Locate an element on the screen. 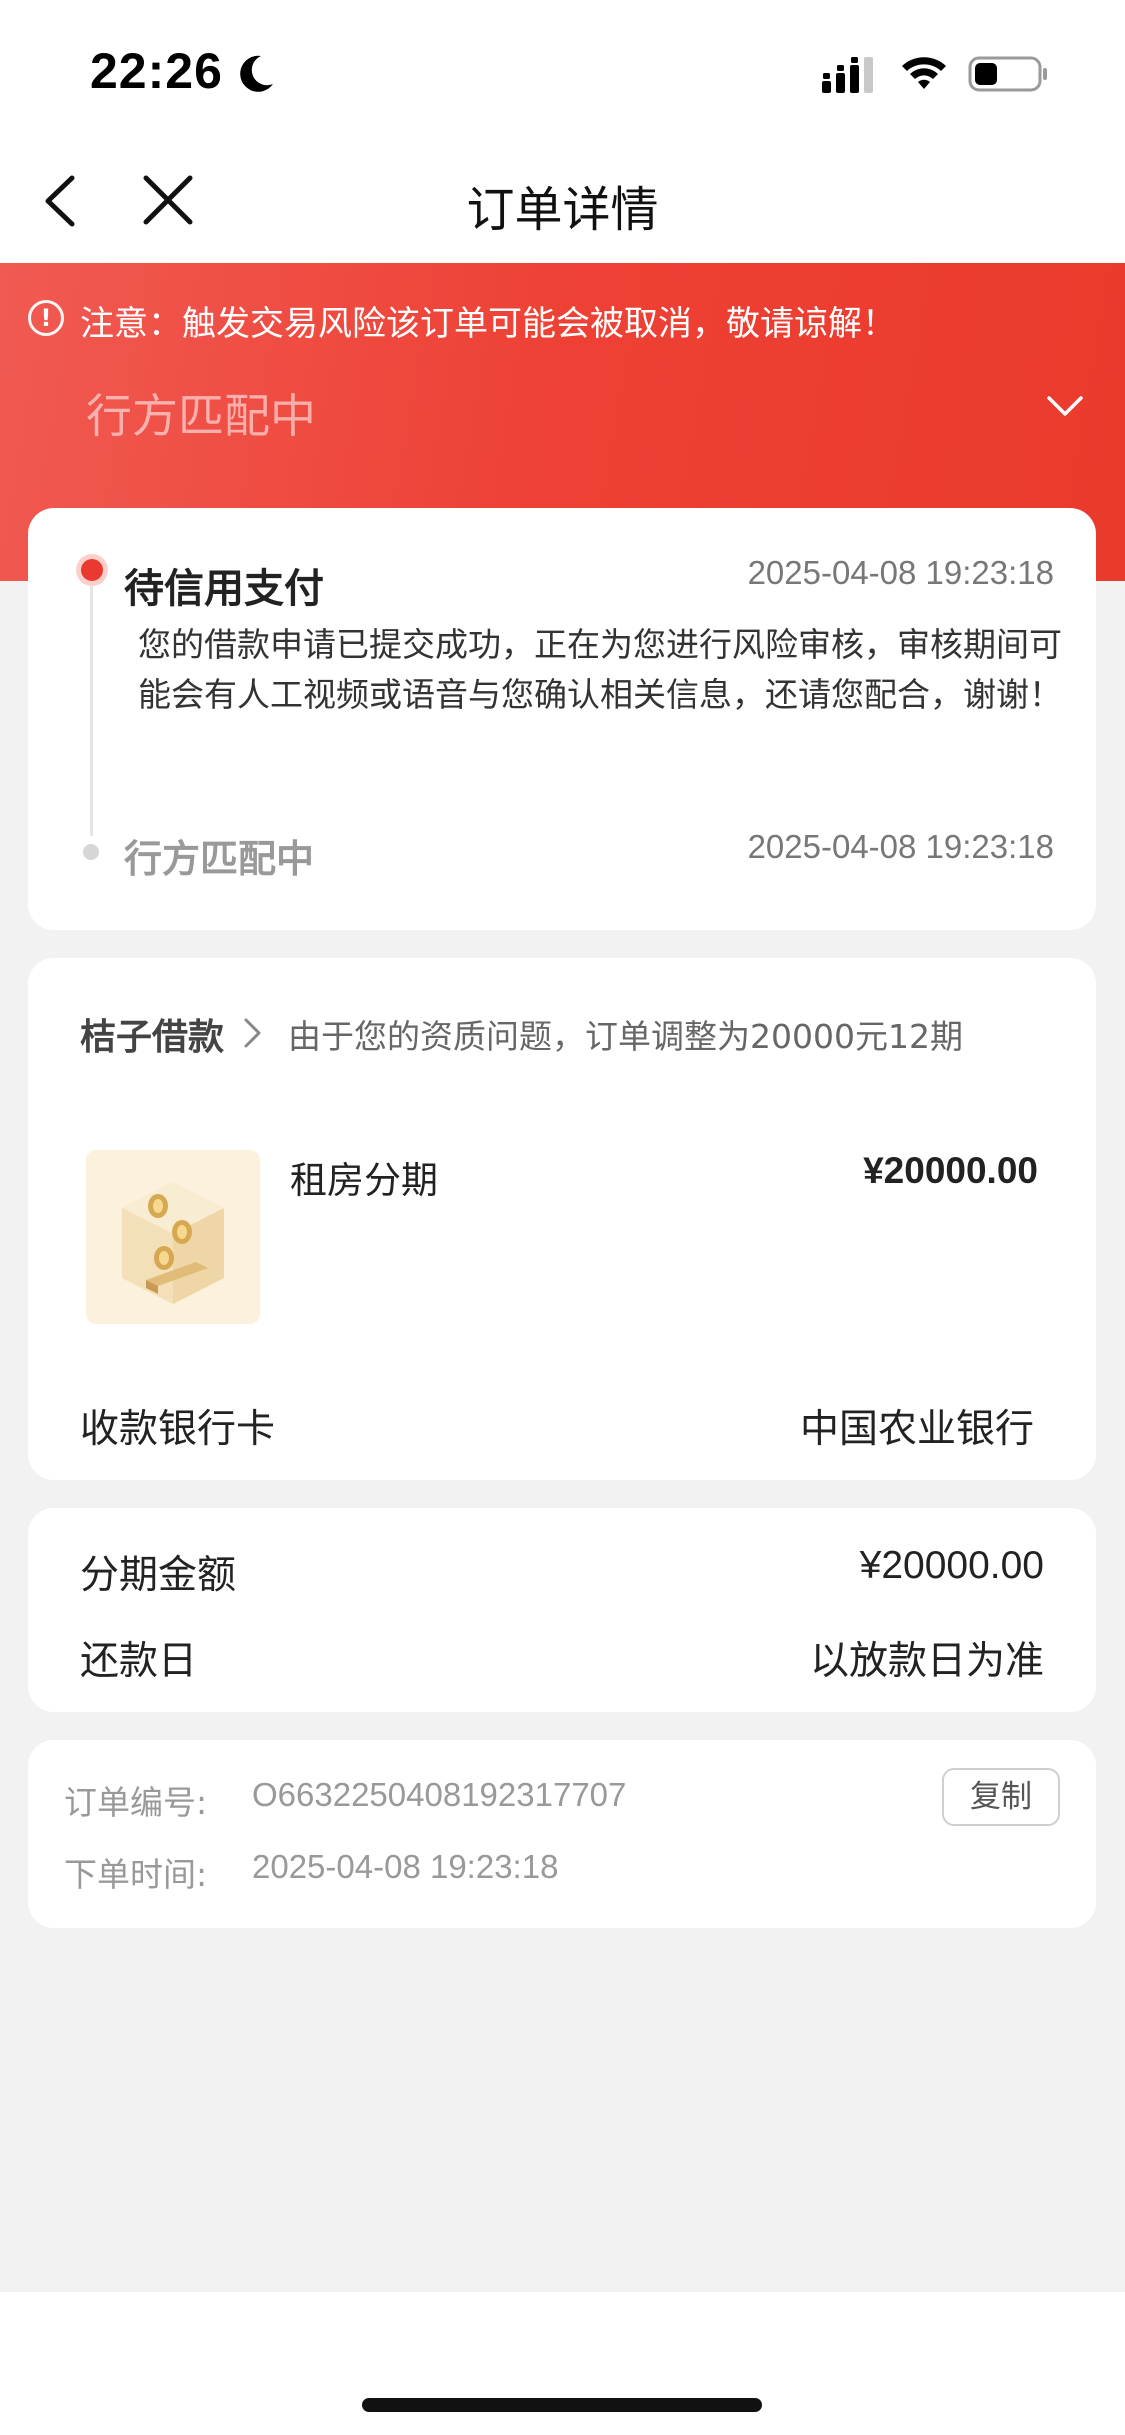  status-time: 22:26 is located at coordinates (156, 71).